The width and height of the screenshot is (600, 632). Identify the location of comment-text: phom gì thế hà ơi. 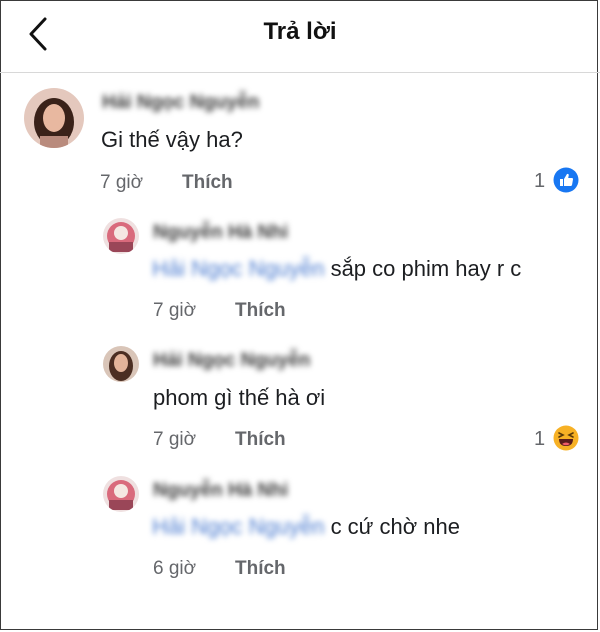
(239, 397).